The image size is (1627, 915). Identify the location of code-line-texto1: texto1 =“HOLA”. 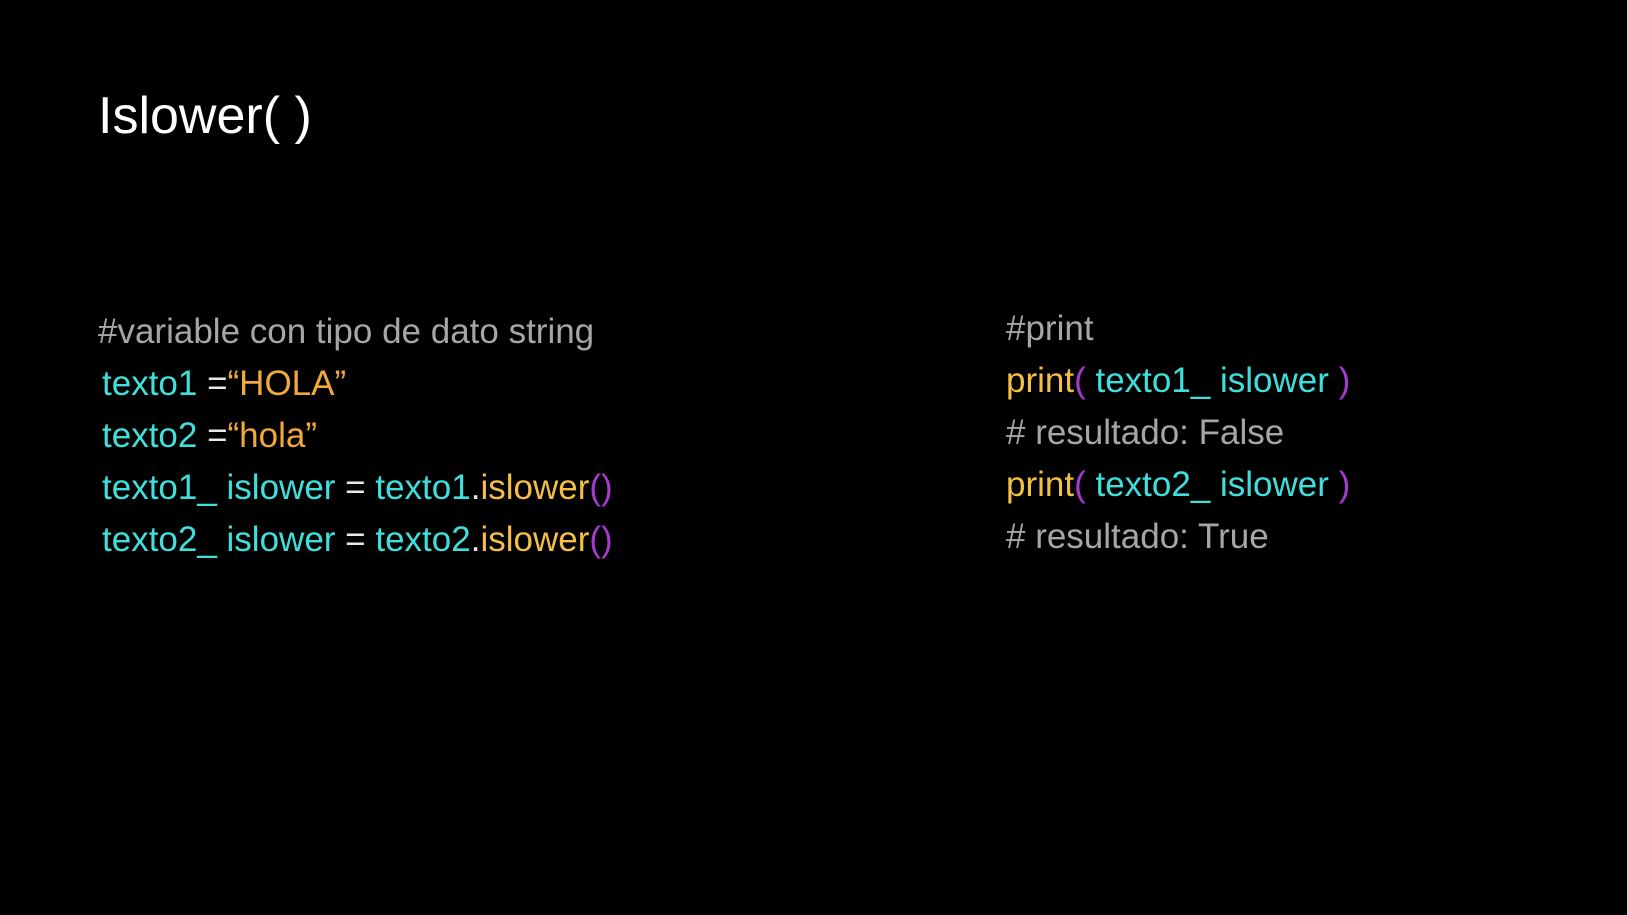
(355, 384).